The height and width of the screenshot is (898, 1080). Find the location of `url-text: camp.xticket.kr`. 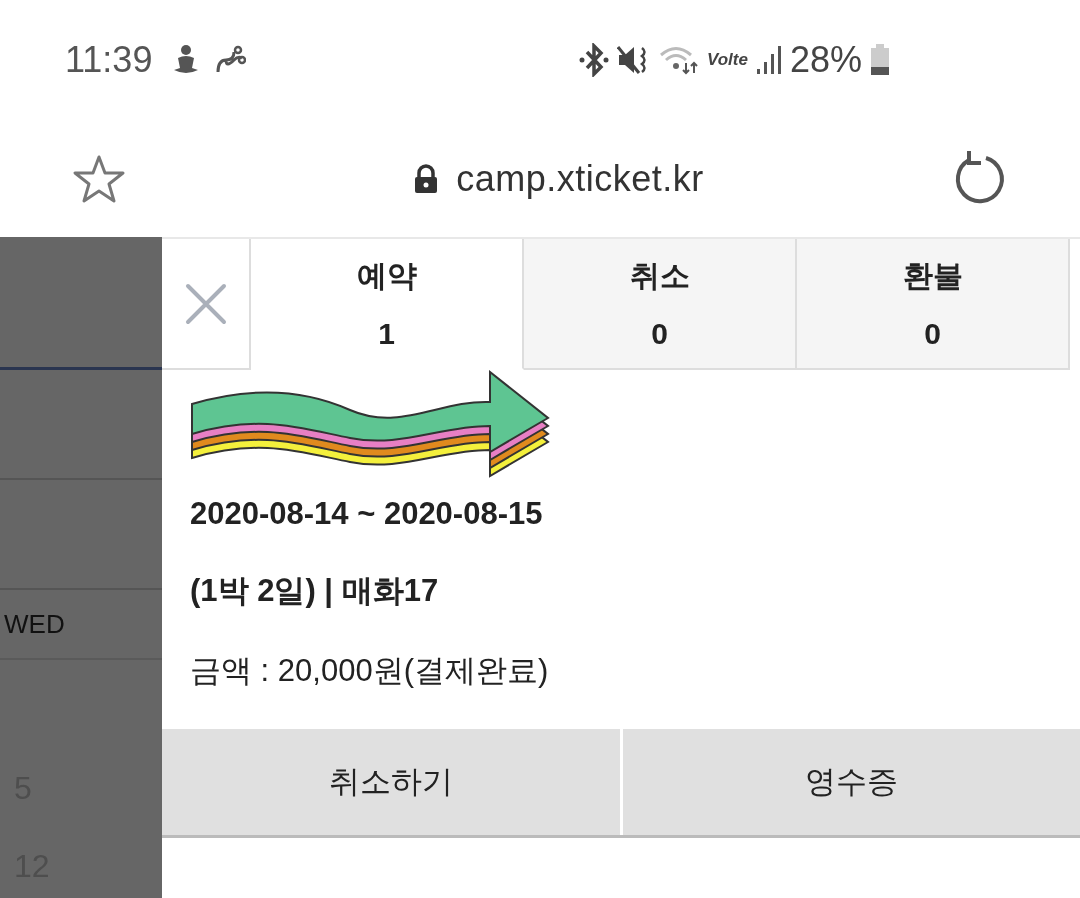

url-text: camp.xticket.kr is located at coordinates (580, 178).